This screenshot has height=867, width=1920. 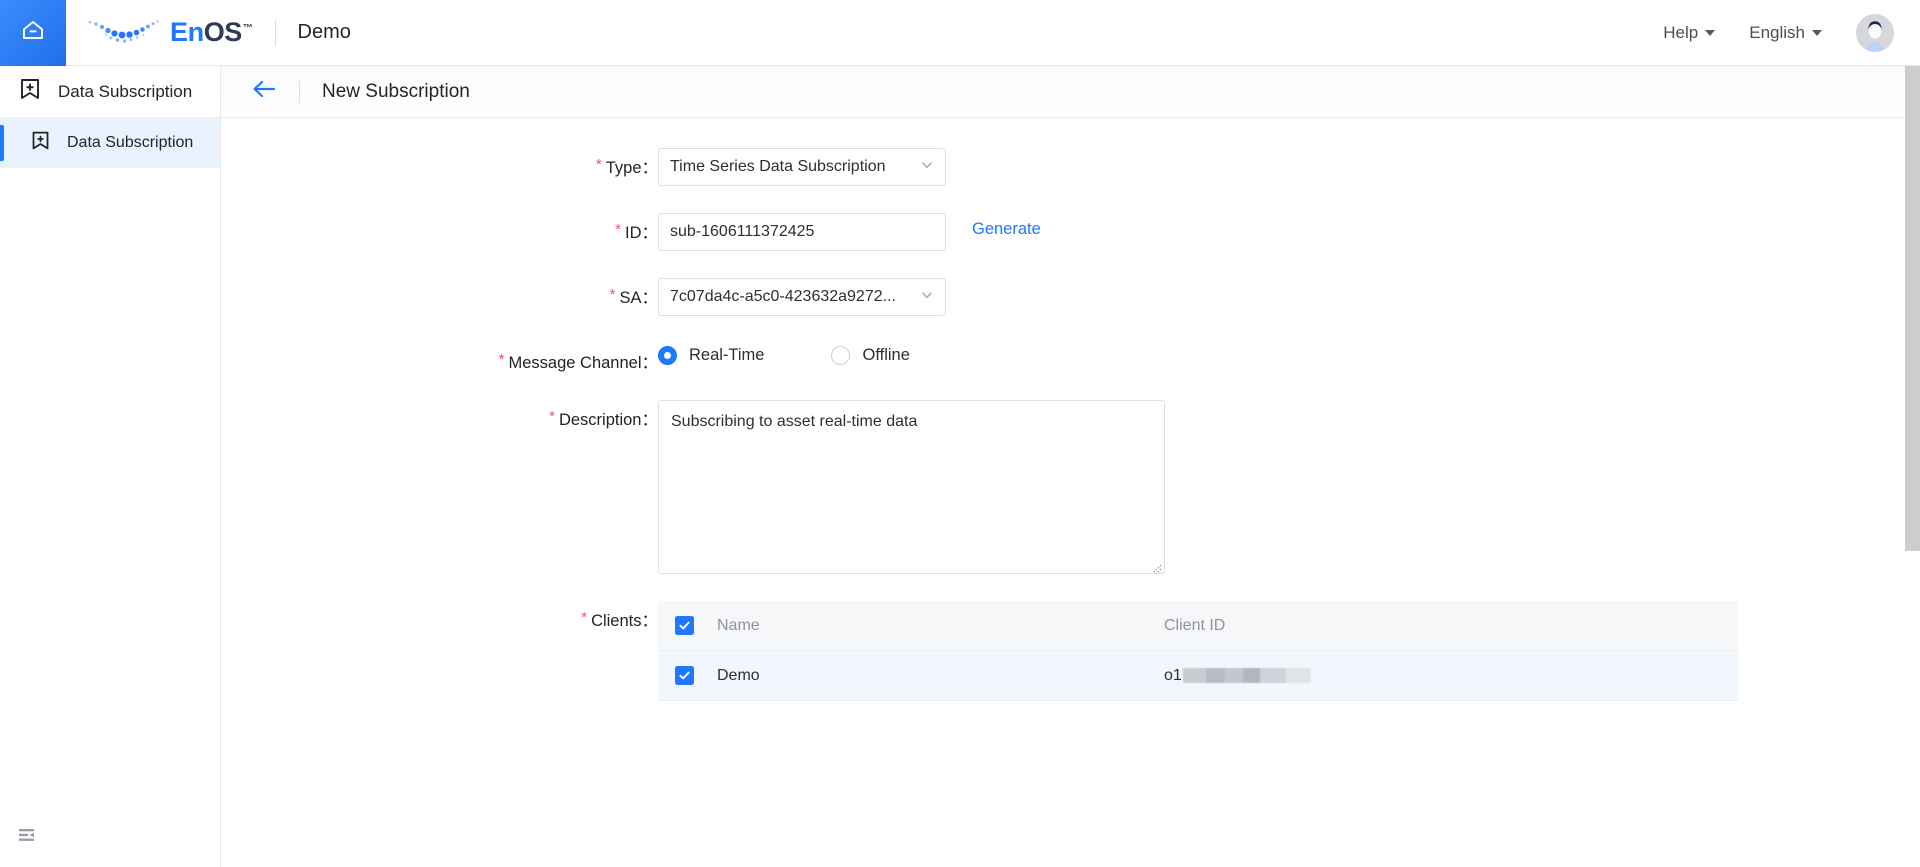 I want to click on id-field: sub-1606111372425 Generate, so click(x=849, y=232).